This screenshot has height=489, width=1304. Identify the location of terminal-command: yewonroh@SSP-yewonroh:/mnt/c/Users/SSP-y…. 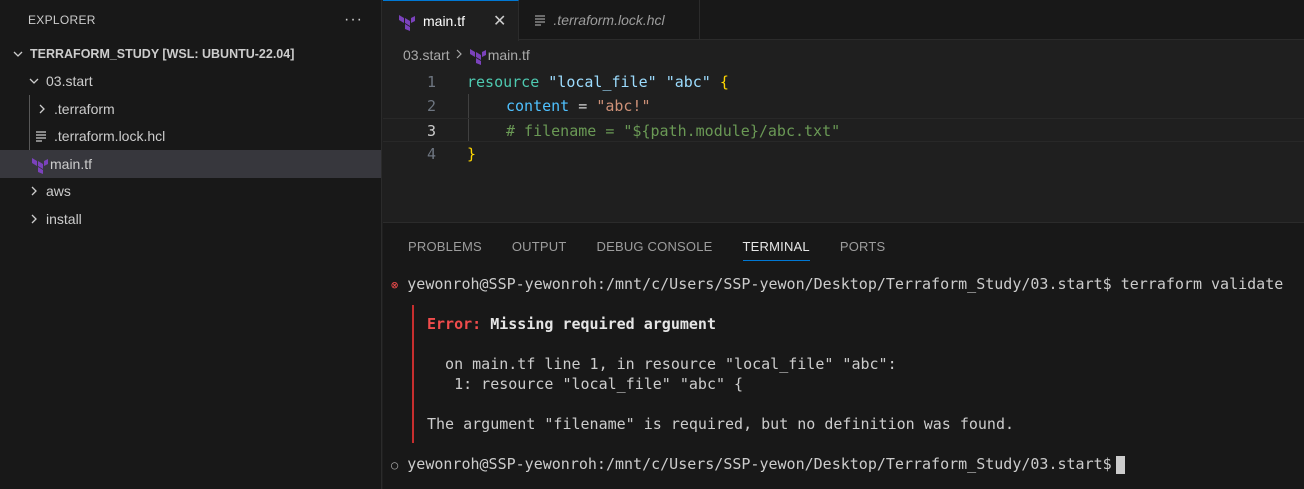
(845, 284).